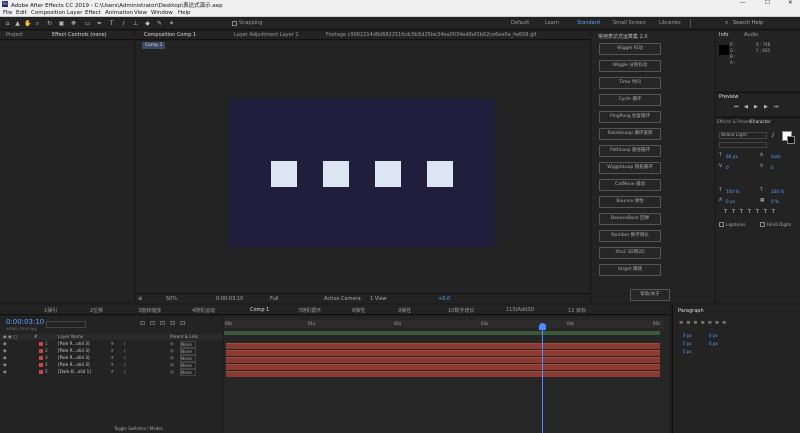 This screenshot has width=800, height=433. What do you see at coordinates (123, 23) in the screenshot?
I see `brush-tool-icon: ∕` at bounding box center [123, 23].